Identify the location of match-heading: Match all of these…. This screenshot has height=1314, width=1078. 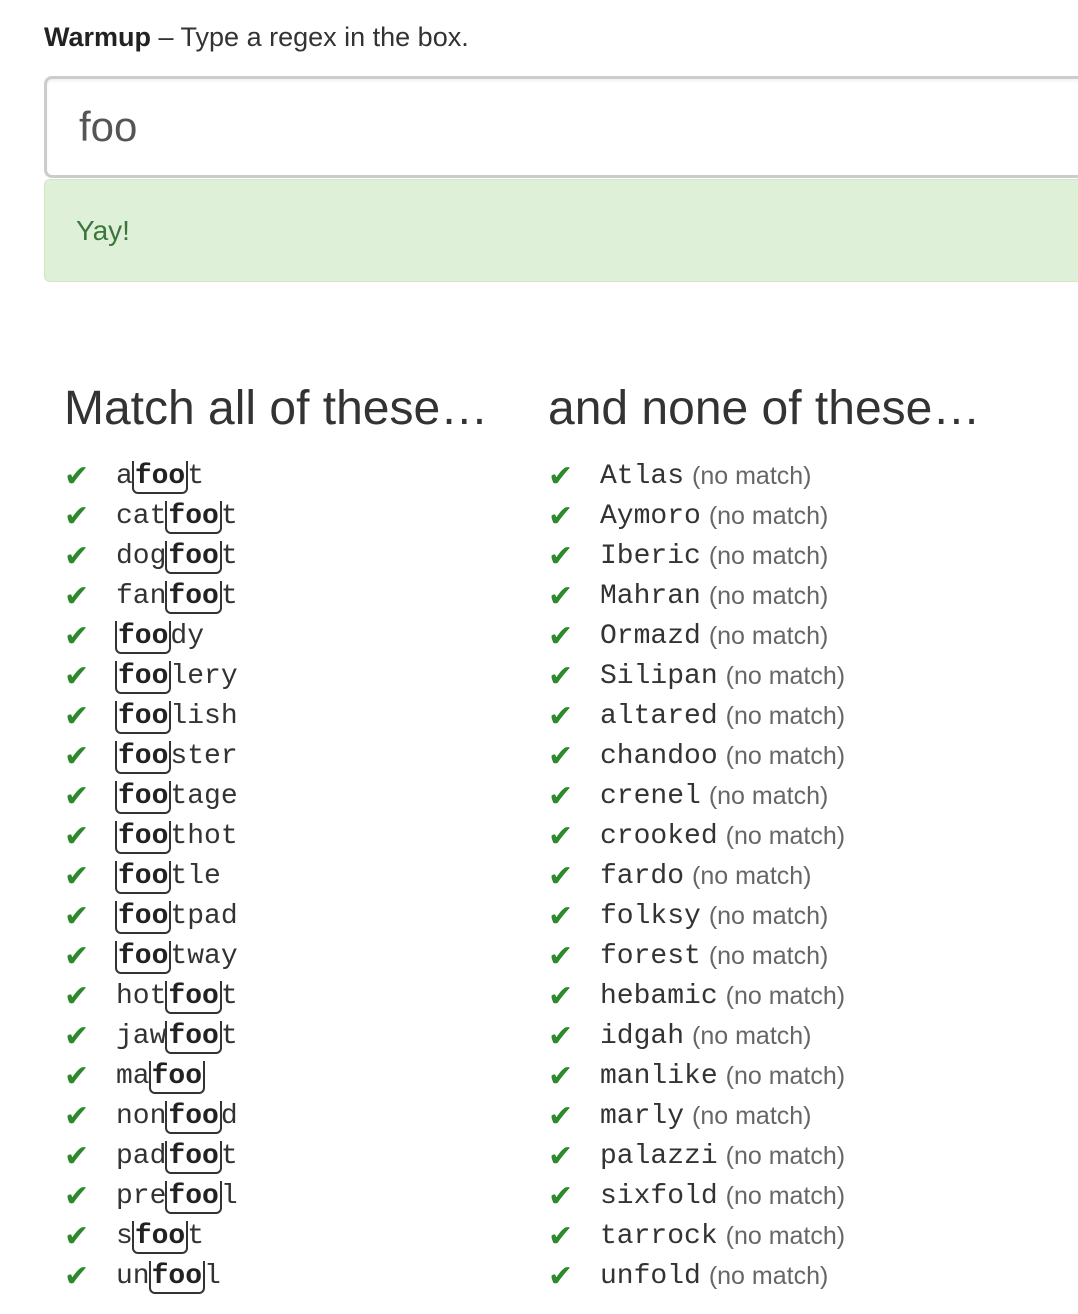
(276, 408).